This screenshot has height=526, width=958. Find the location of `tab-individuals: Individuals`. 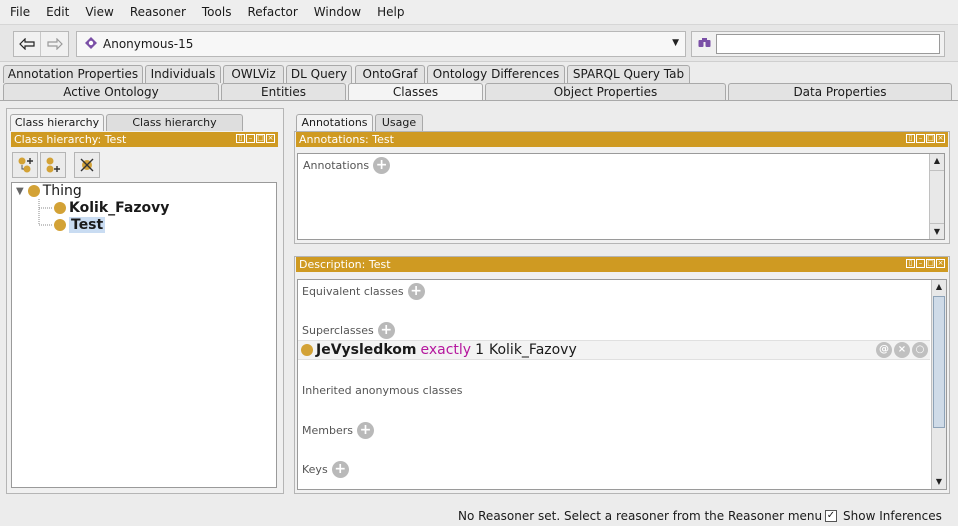

tab-individuals: Individuals is located at coordinates (183, 74).